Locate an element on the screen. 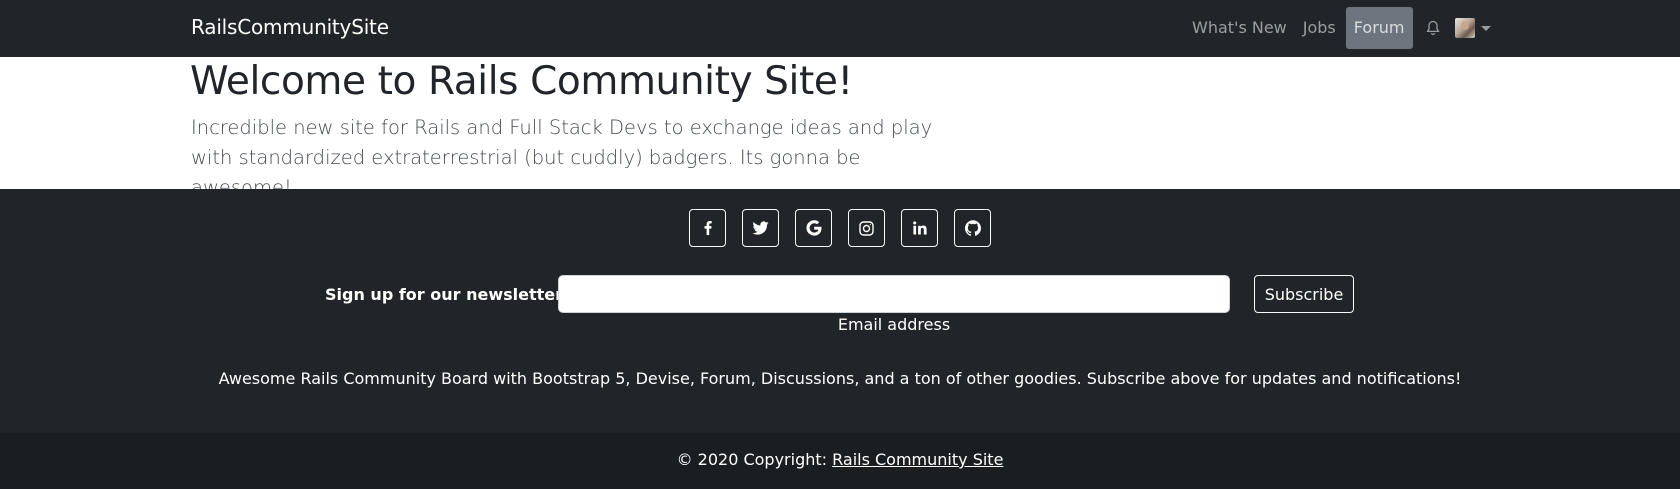 Image resolution: width=1680 pixels, height=489 pixels. copyright-bar: © 2020 Copyright: Rails Community Site is located at coordinates (840, 461).